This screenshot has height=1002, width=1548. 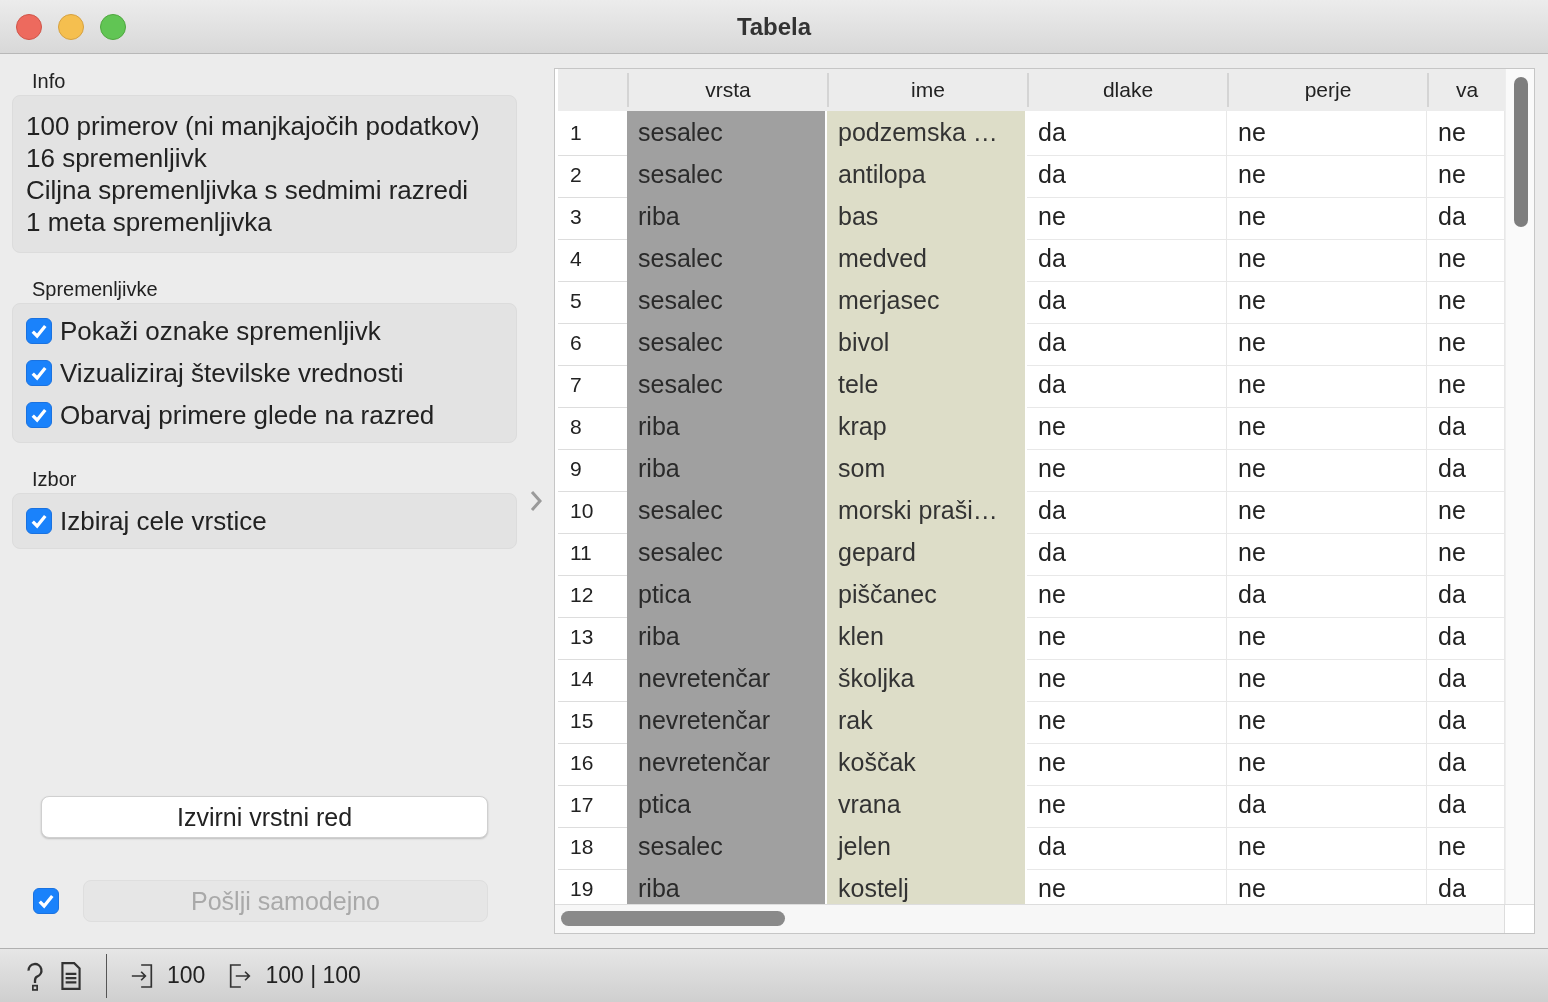 I want to click on window-title: Tabela, so click(x=774, y=26).